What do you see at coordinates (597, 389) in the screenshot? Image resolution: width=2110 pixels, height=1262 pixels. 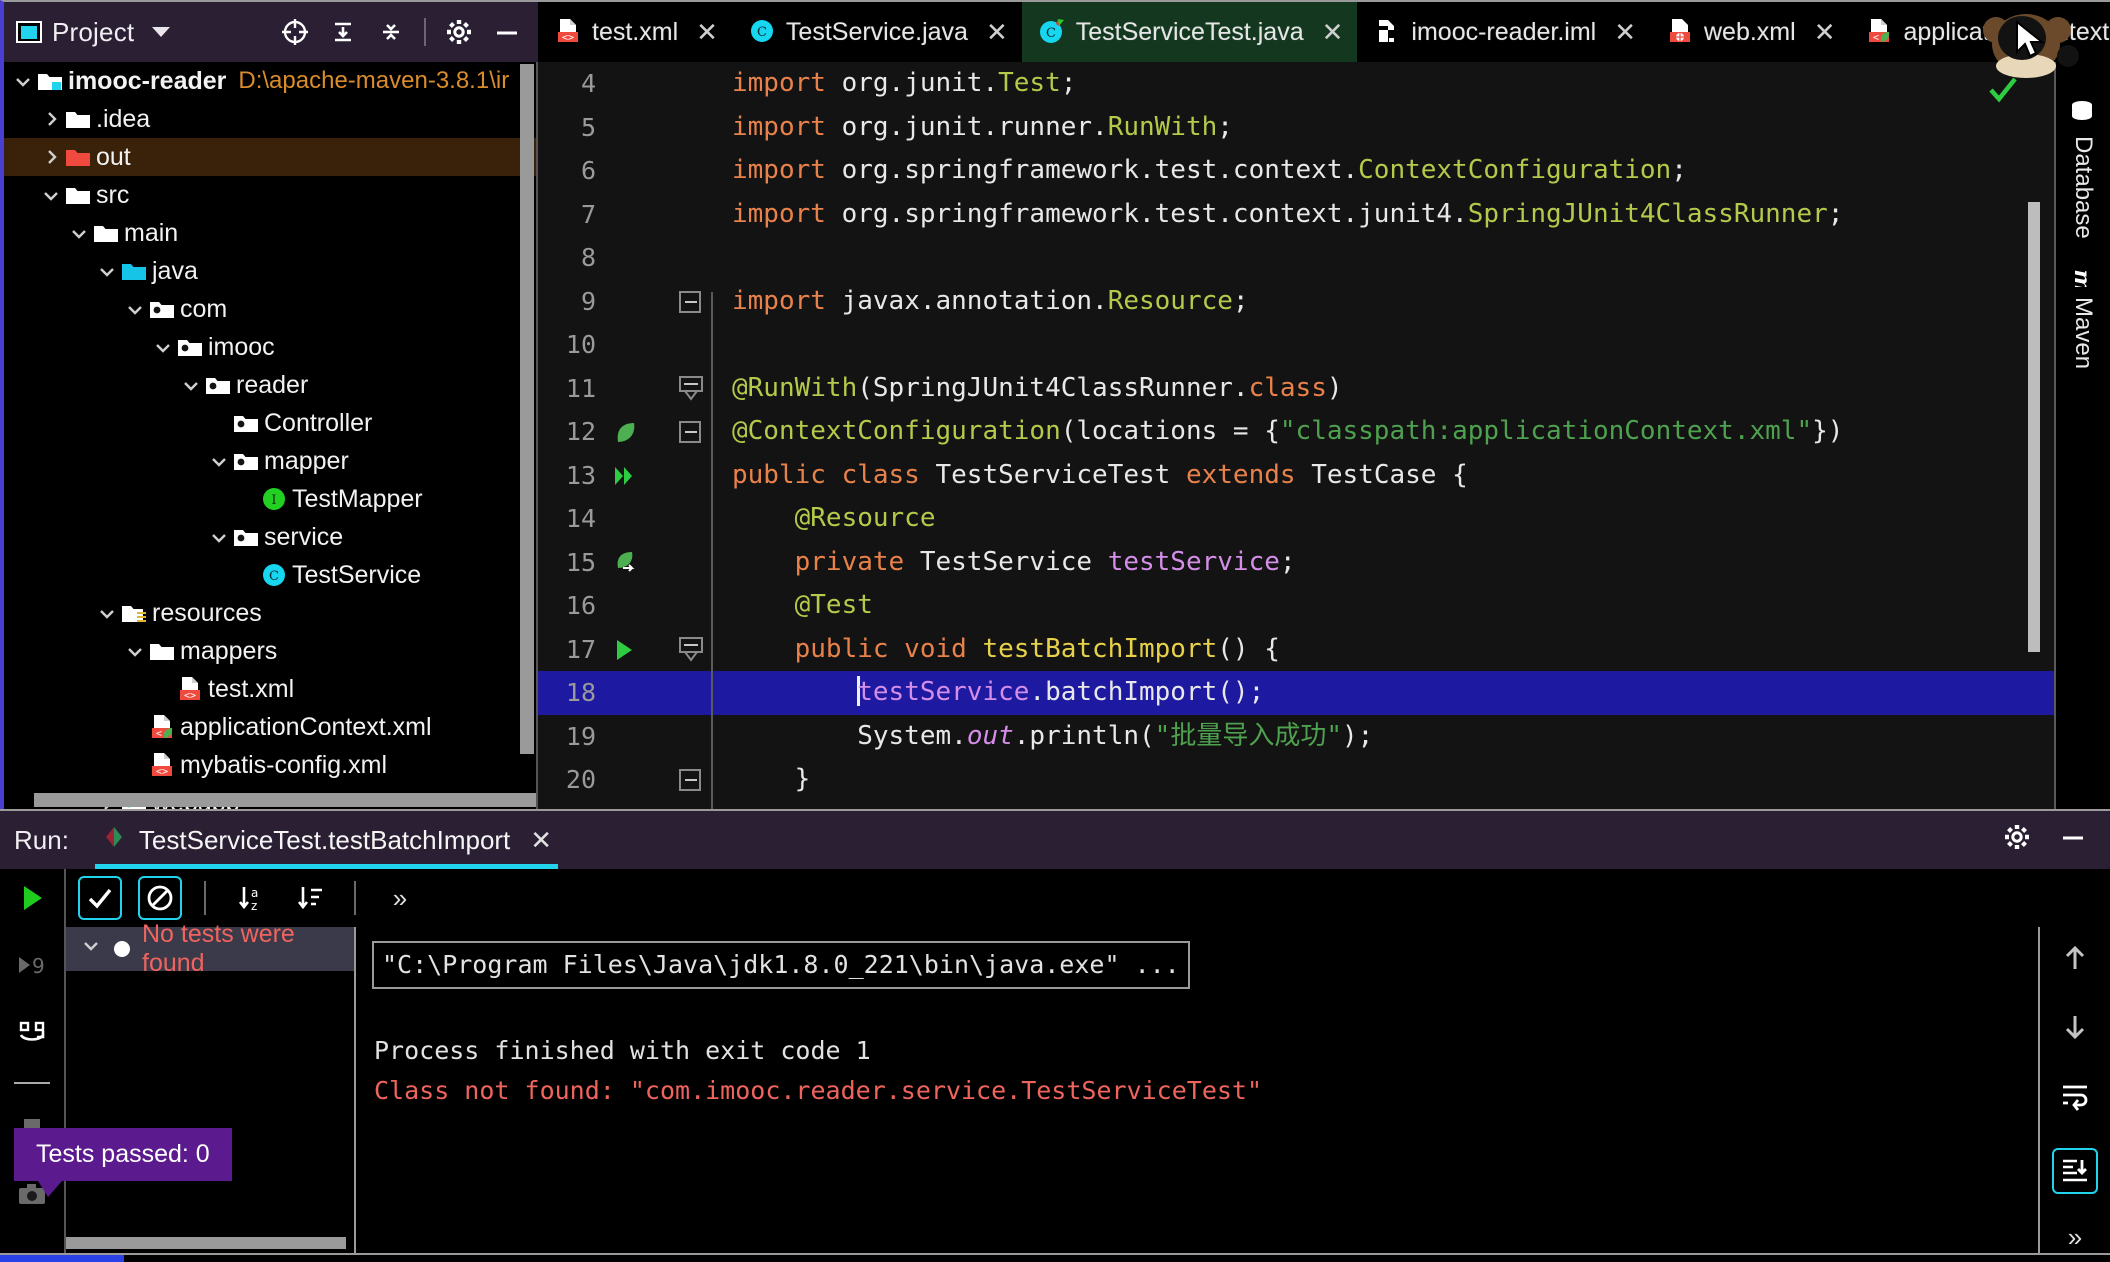 I see `gutter-line-11: 11` at bounding box center [597, 389].